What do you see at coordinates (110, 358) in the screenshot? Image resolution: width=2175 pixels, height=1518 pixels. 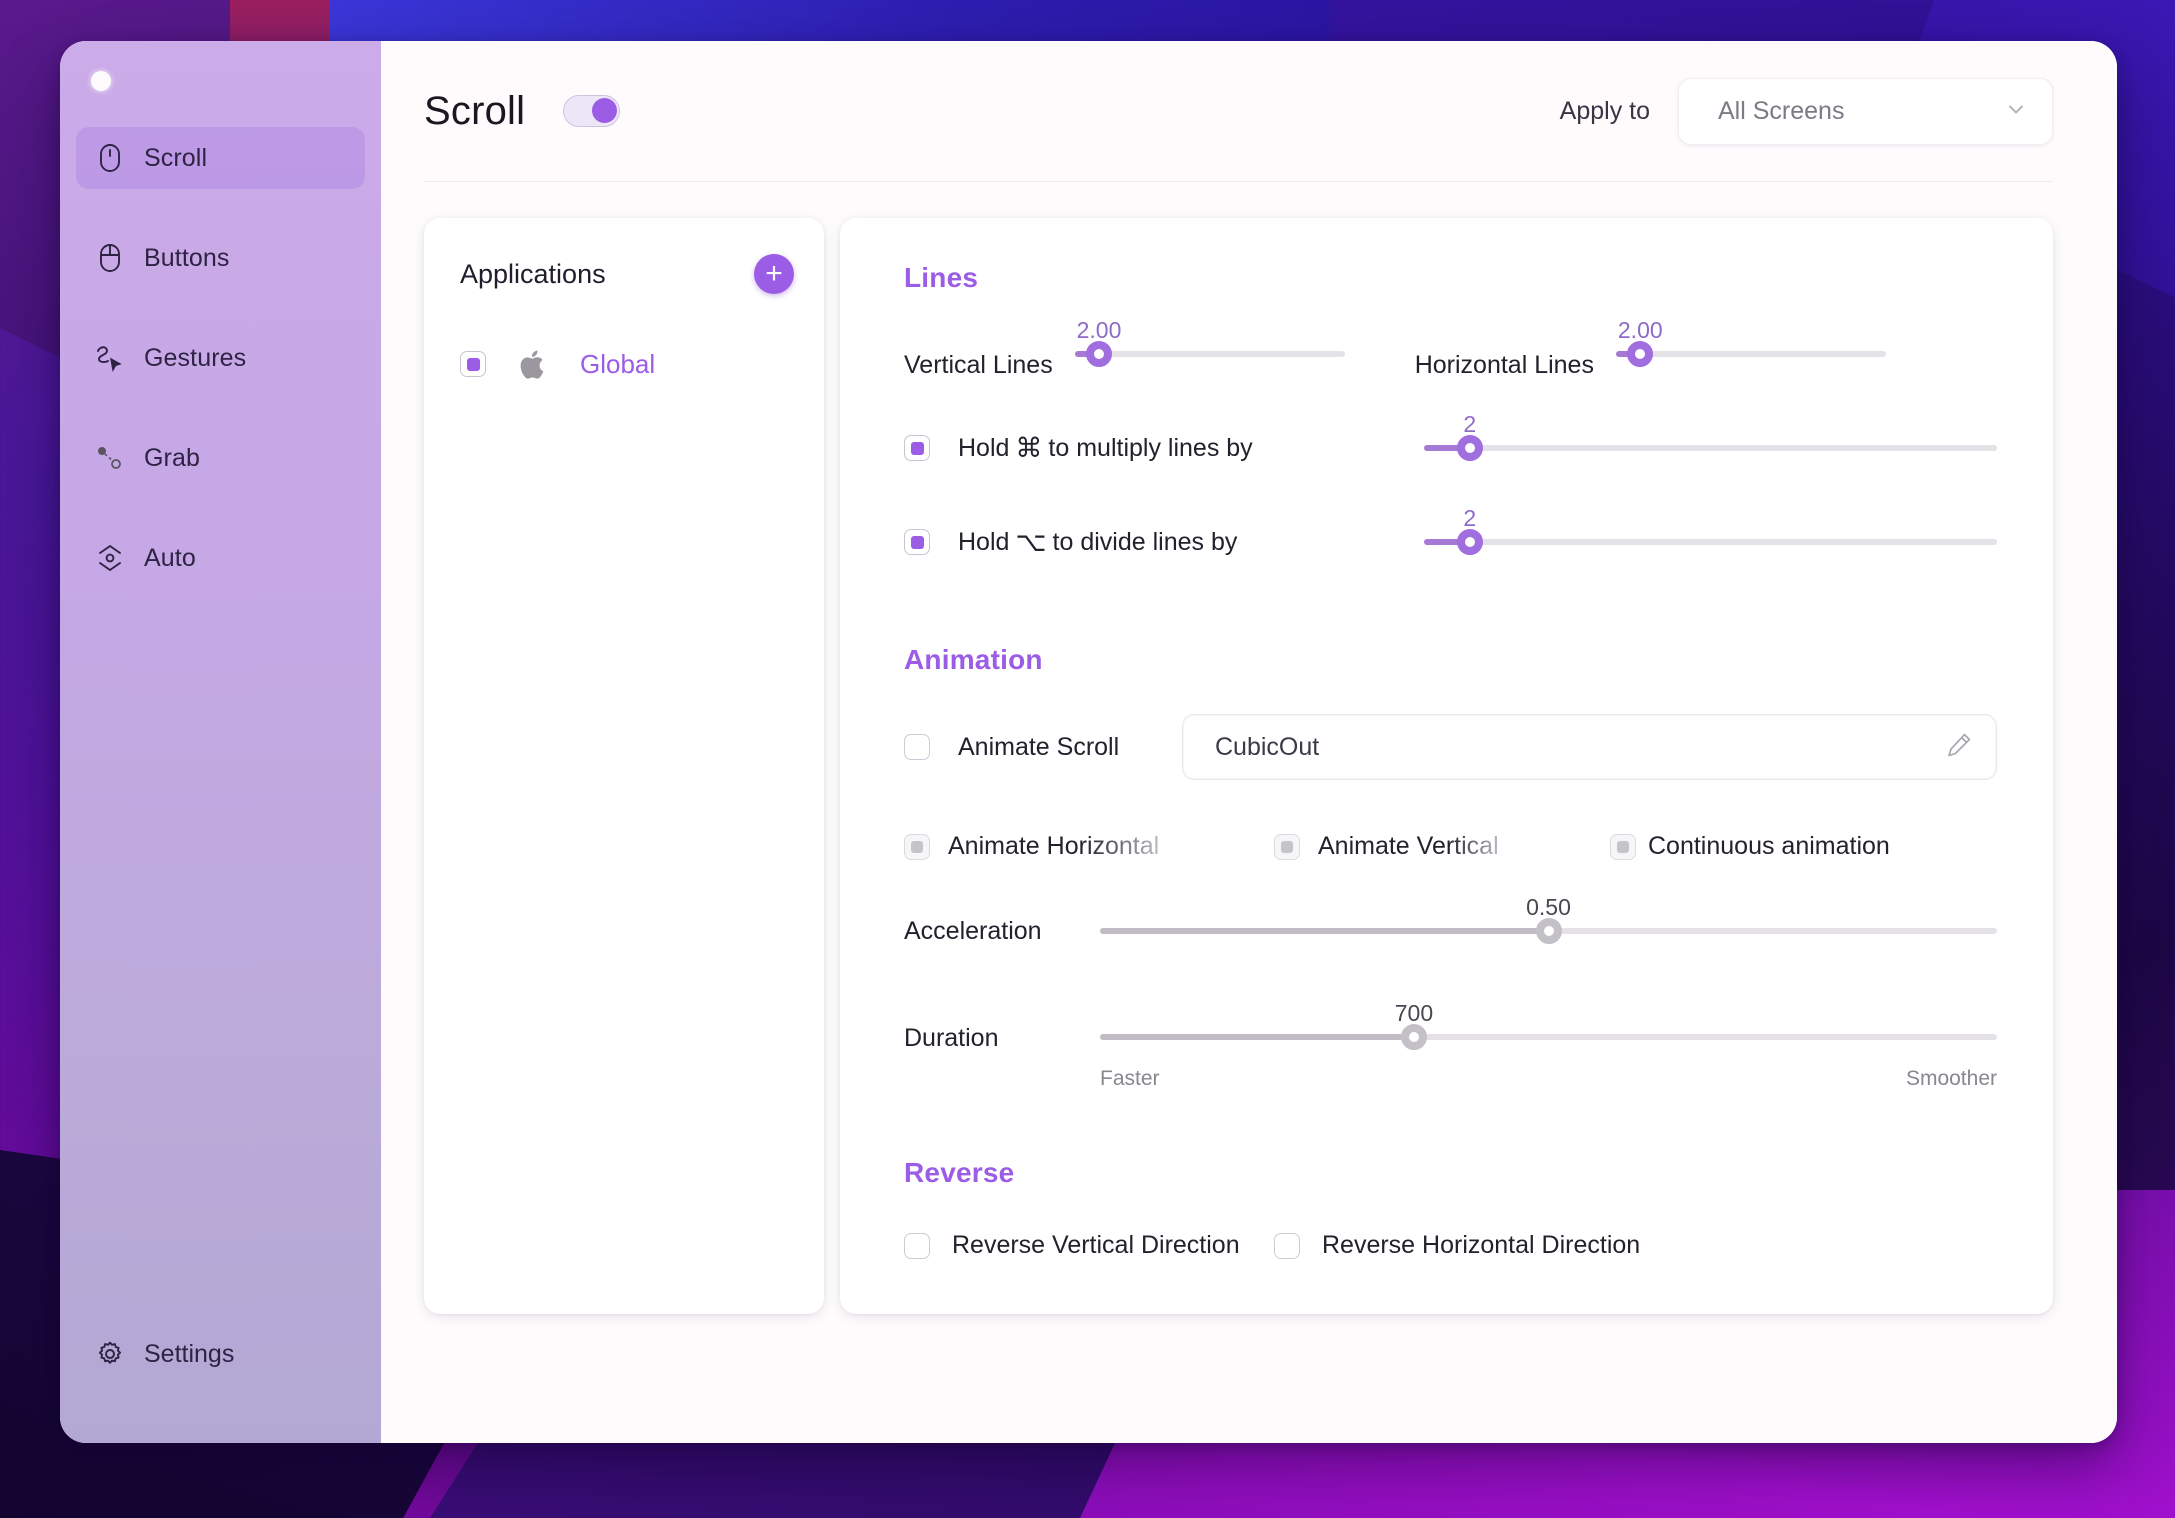 I see `gesture-cursor-icon` at bounding box center [110, 358].